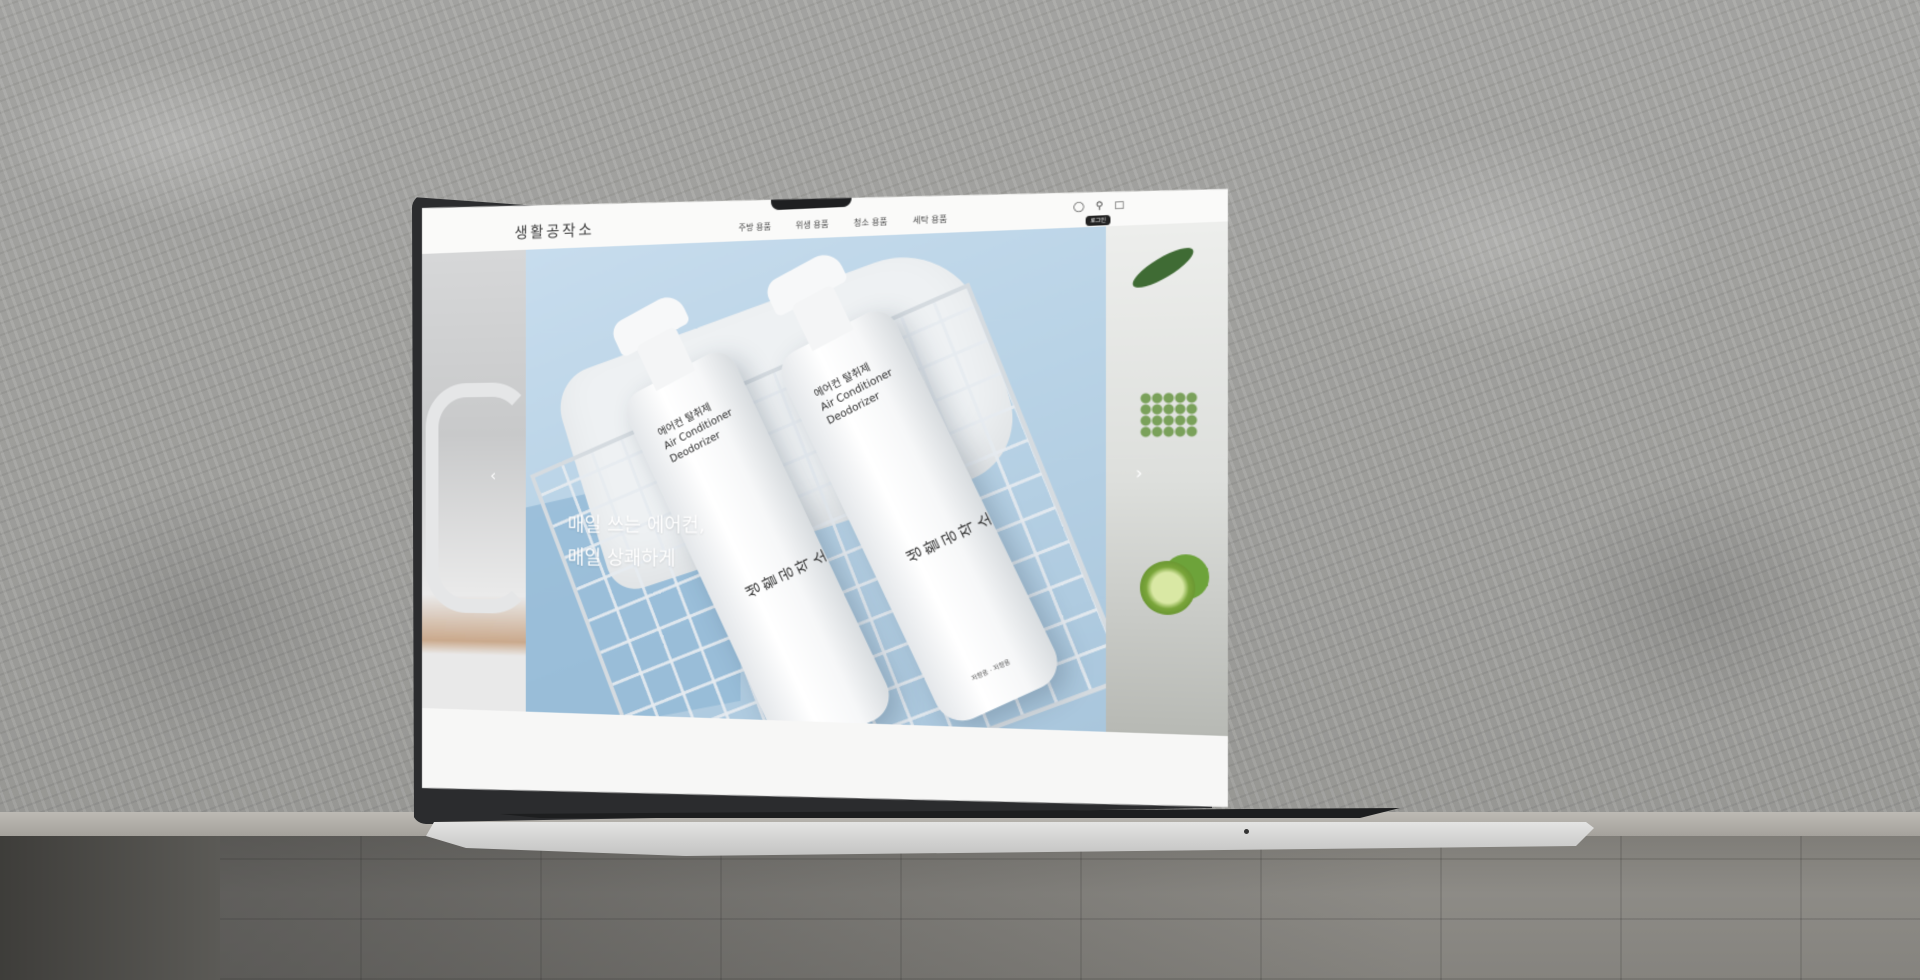 The image size is (1920, 980). I want to click on user-icon: ◯, so click(1078, 208).